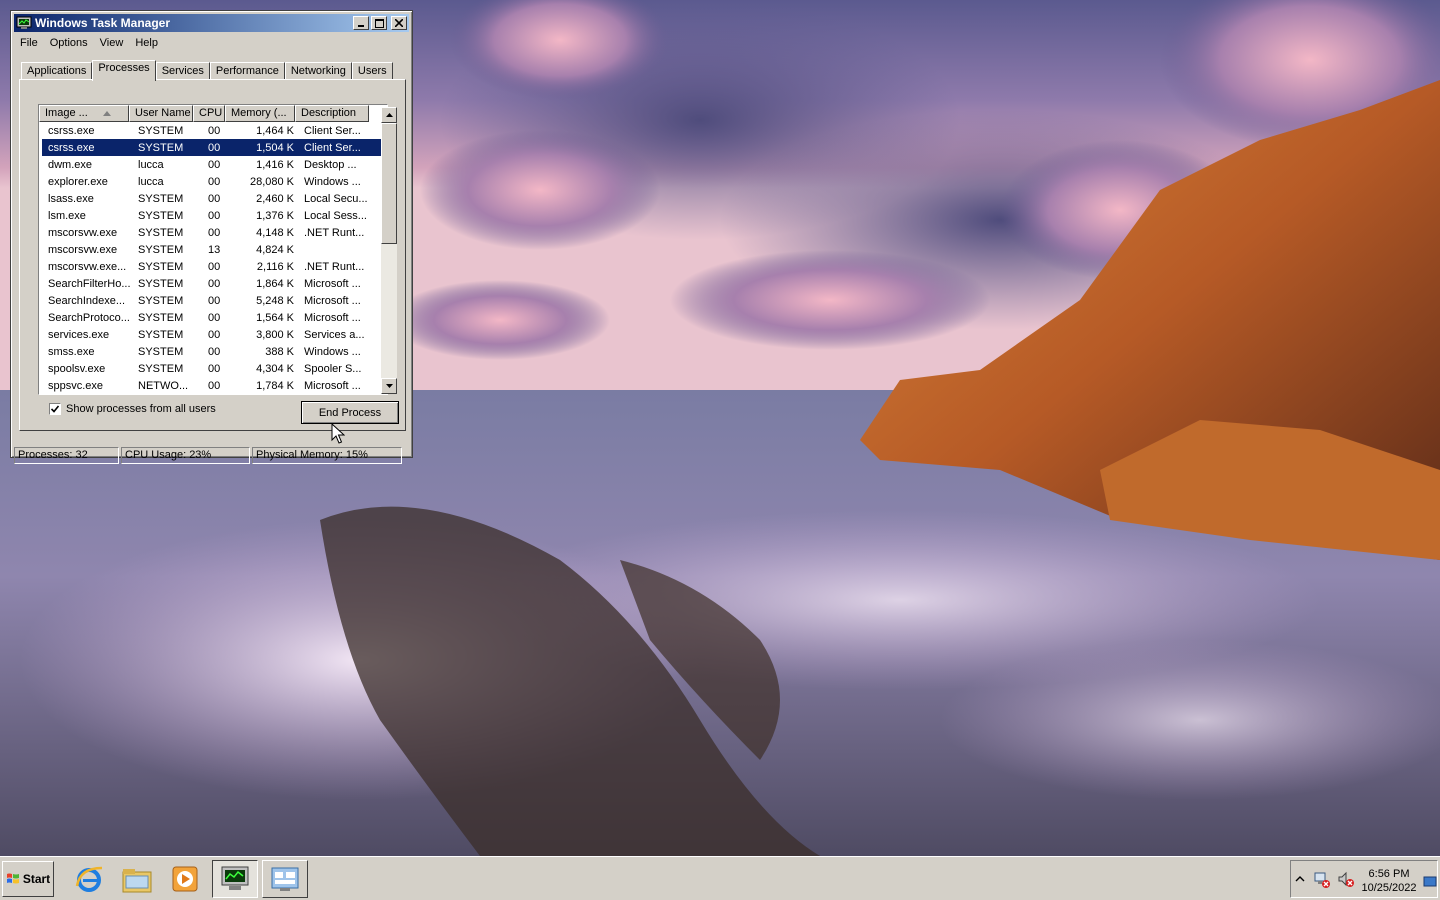 The width and height of the screenshot is (1440, 900). What do you see at coordinates (70, 164) in the screenshot?
I see `process-image-name: dwm.exe` at bounding box center [70, 164].